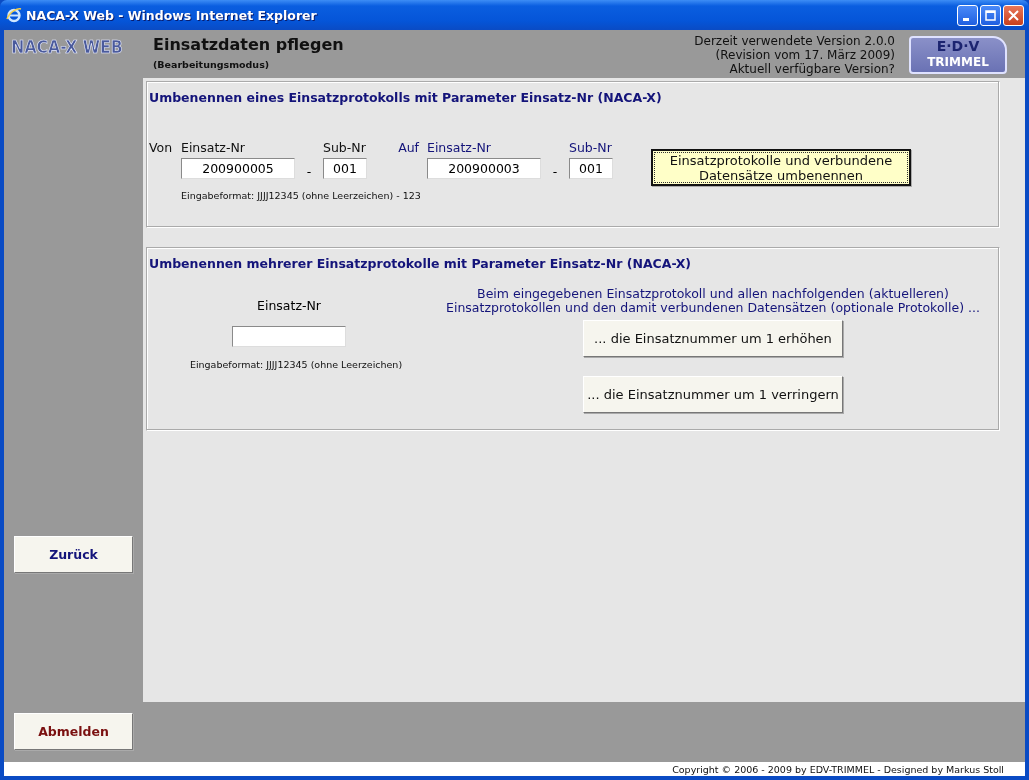  What do you see at coordinates (713, 394) in the screenshot?
I see `action-button: ... die Einsatznummer um 1 verringern` at bounding box center [713, 394].